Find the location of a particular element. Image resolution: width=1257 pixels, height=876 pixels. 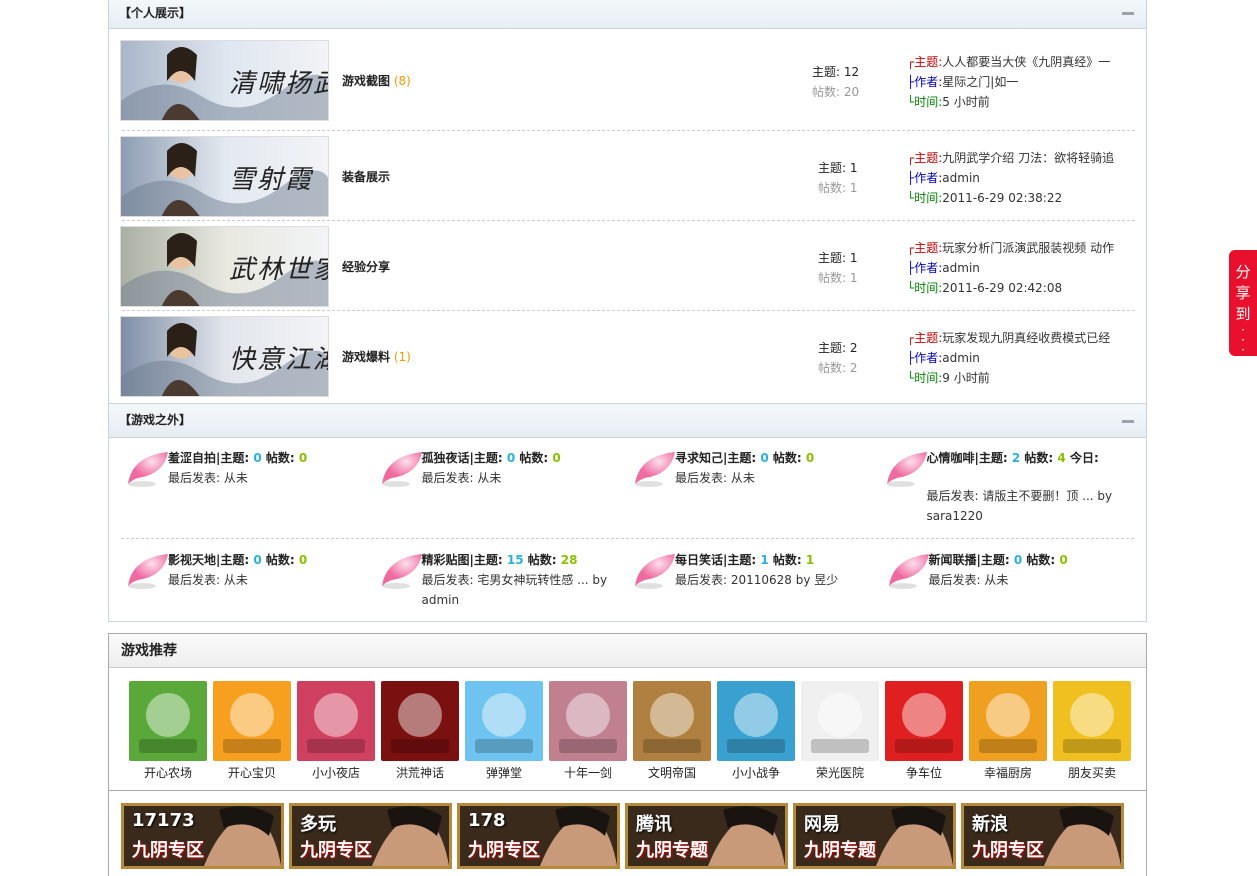

game-item: 幸福厨房 is located at coordinates (1008, 731).